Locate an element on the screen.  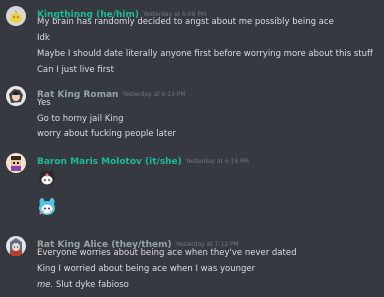
anime-girl-avatar-icon is located at coordinates (16, 246).